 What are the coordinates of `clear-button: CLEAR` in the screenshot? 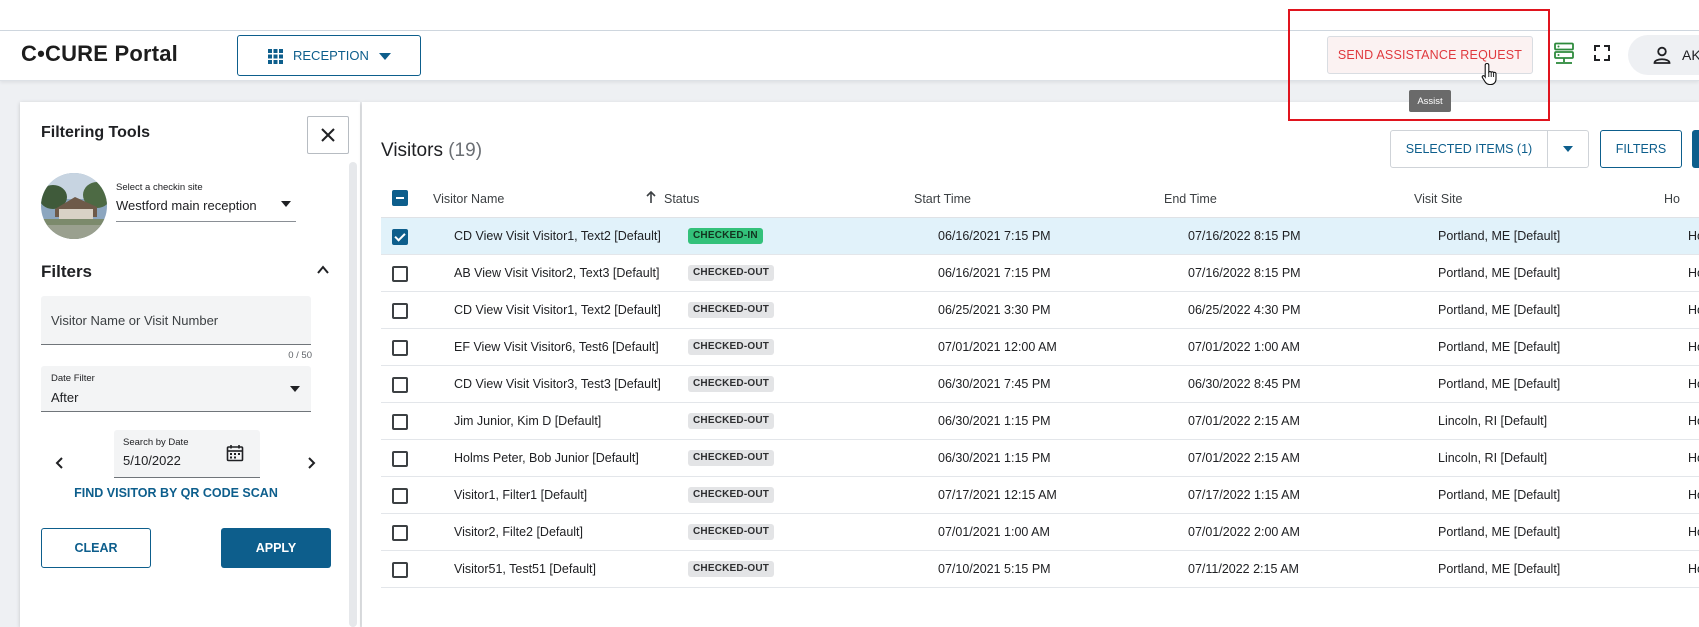 It's located at (96, 548).